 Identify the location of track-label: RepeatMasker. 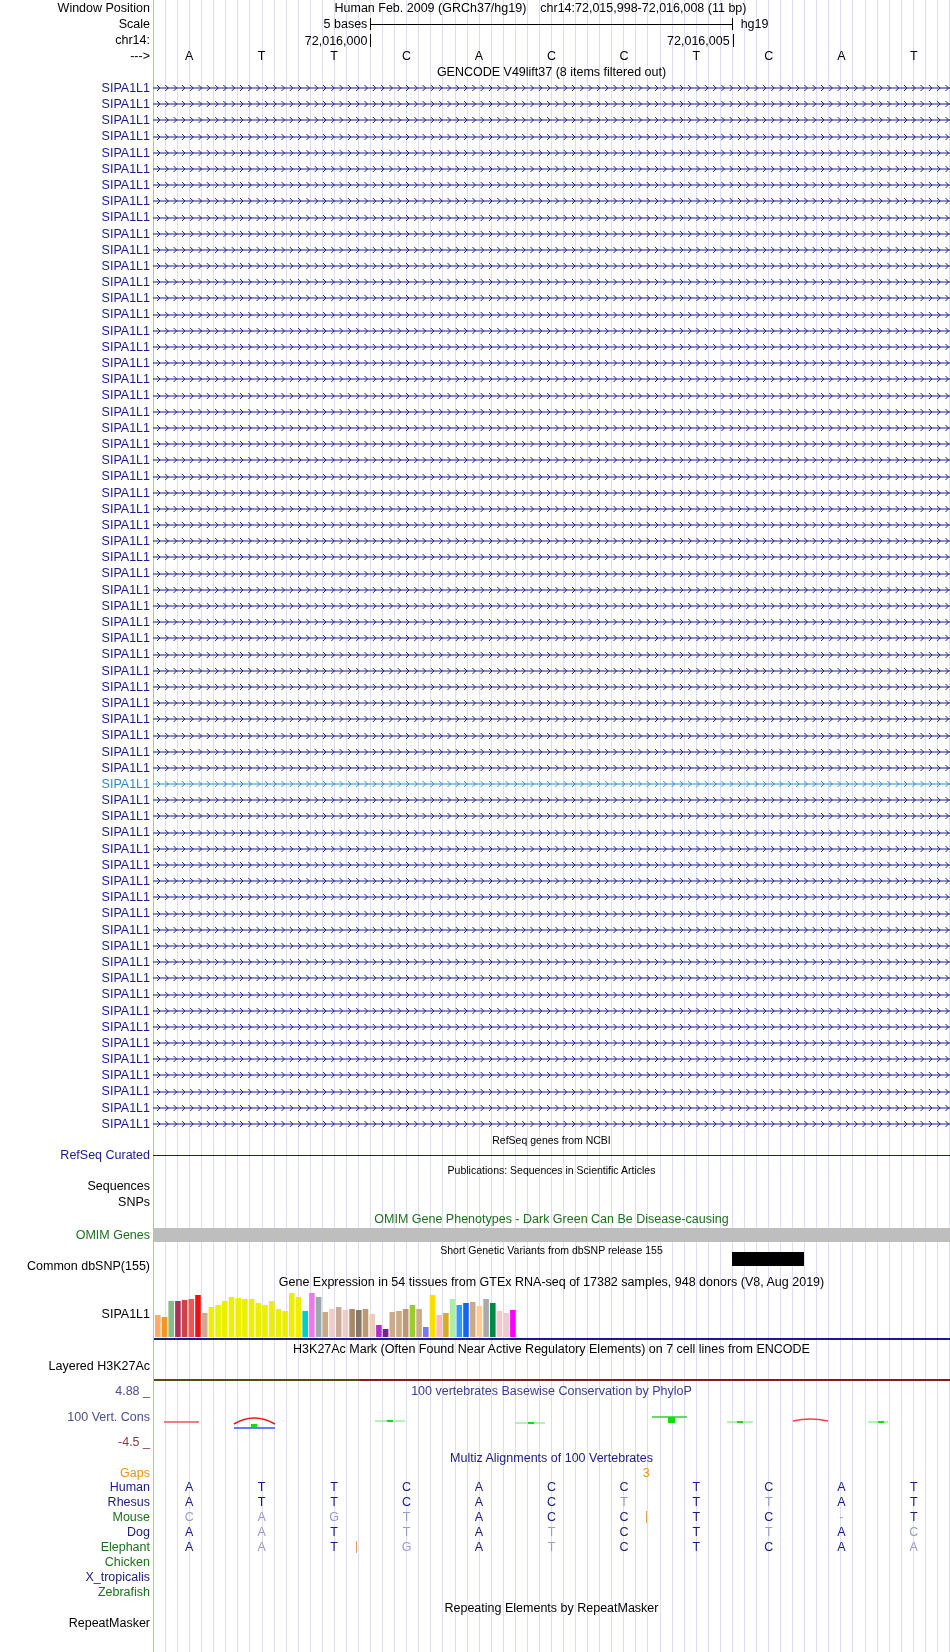
(109, 1623).